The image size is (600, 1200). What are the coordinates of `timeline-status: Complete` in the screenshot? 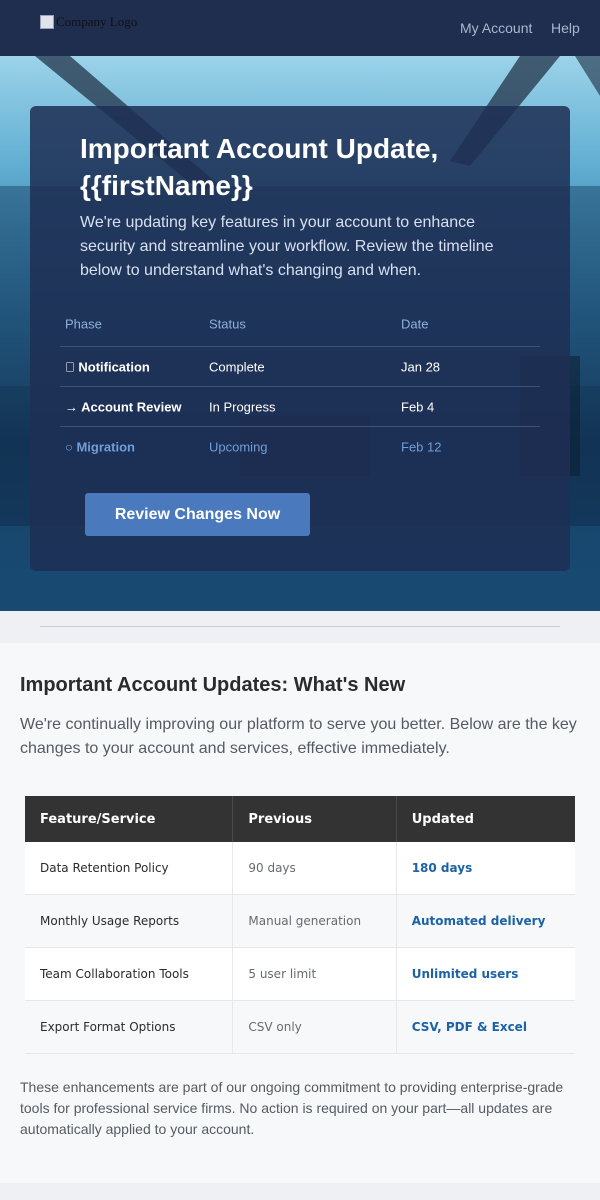 It's located at (237, 366).